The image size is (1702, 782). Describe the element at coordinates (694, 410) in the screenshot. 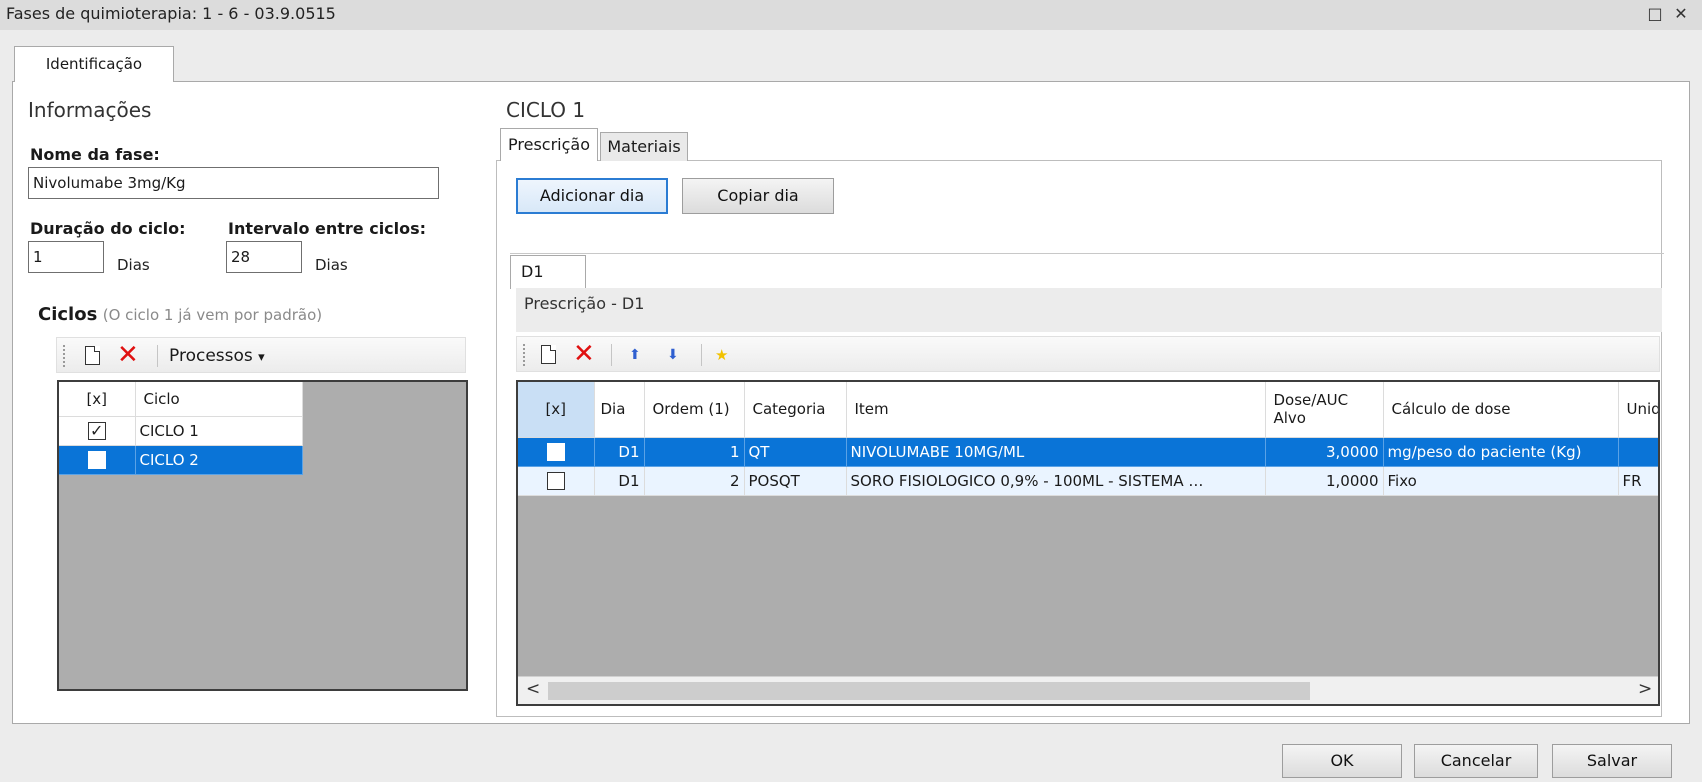

I see `col-ordem: Ordem (1)` at that location.